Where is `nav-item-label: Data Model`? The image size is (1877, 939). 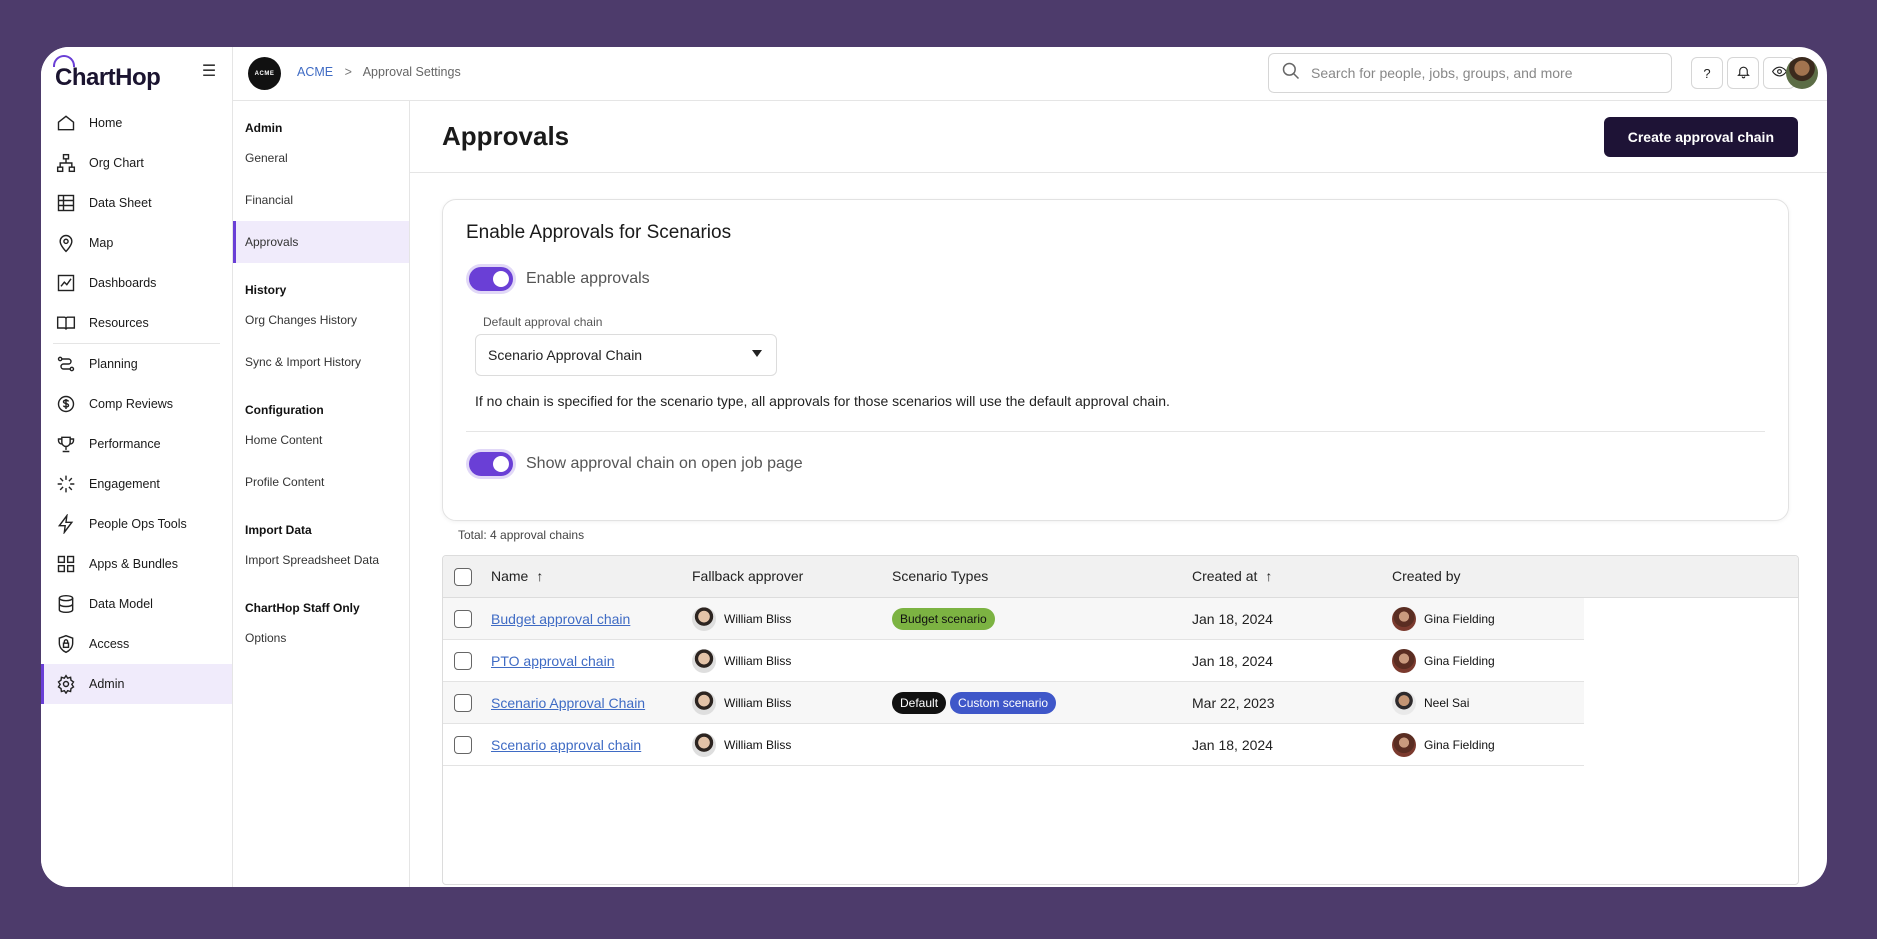
nav-item-label: Data Model is located at coordinates (121, 604).